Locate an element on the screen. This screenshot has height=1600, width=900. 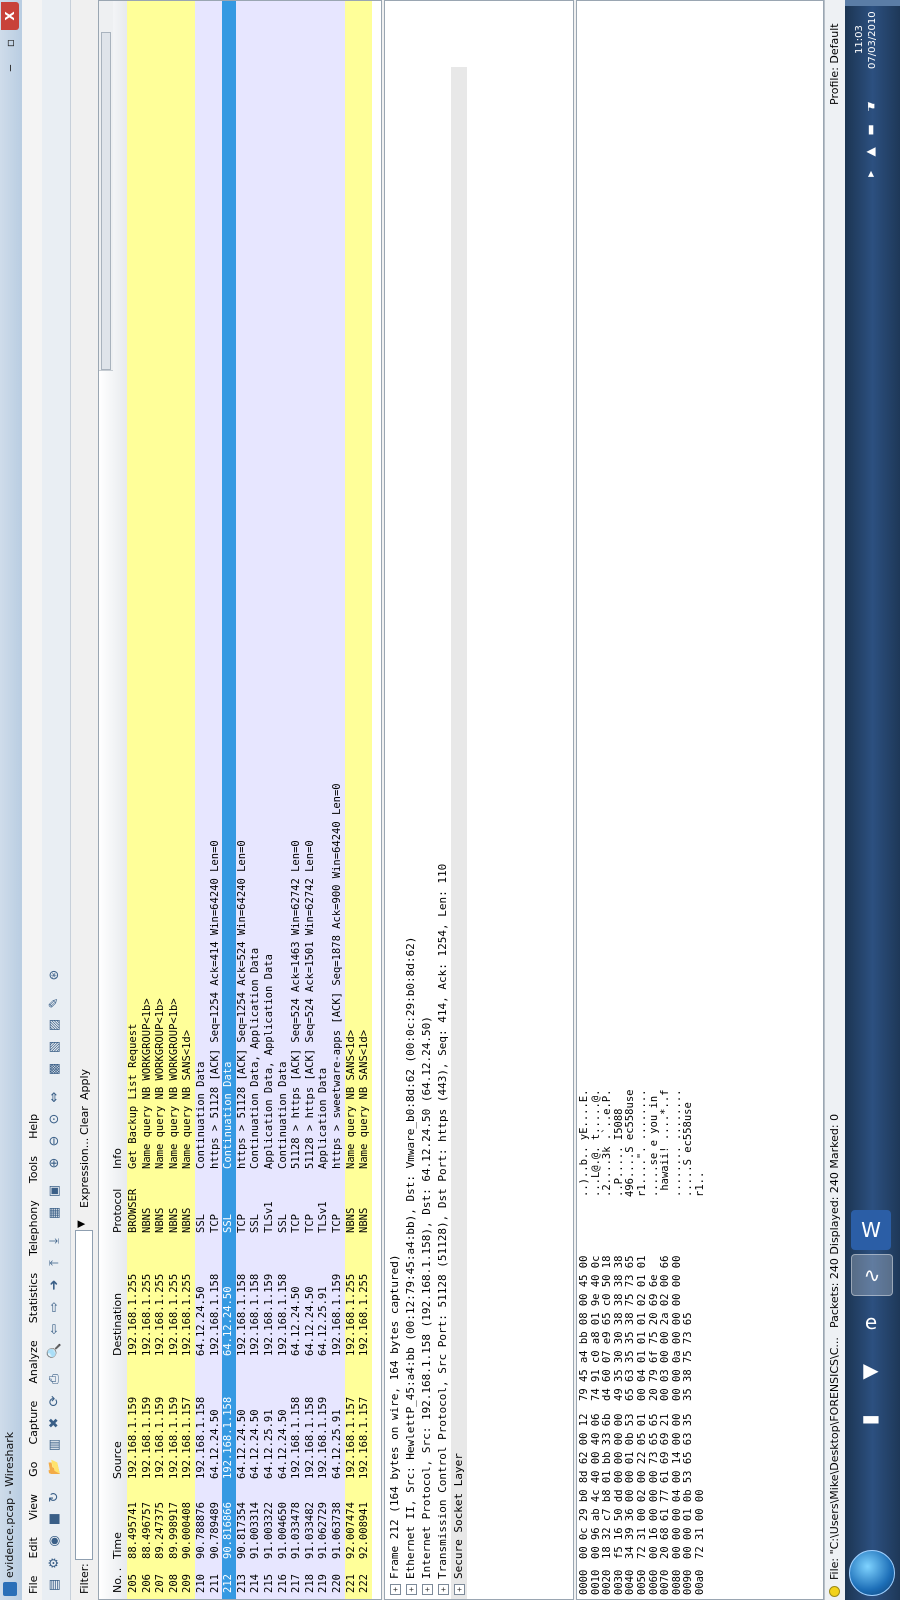
display-filters-icon: ▧ is located at coordinates (55, 1047).